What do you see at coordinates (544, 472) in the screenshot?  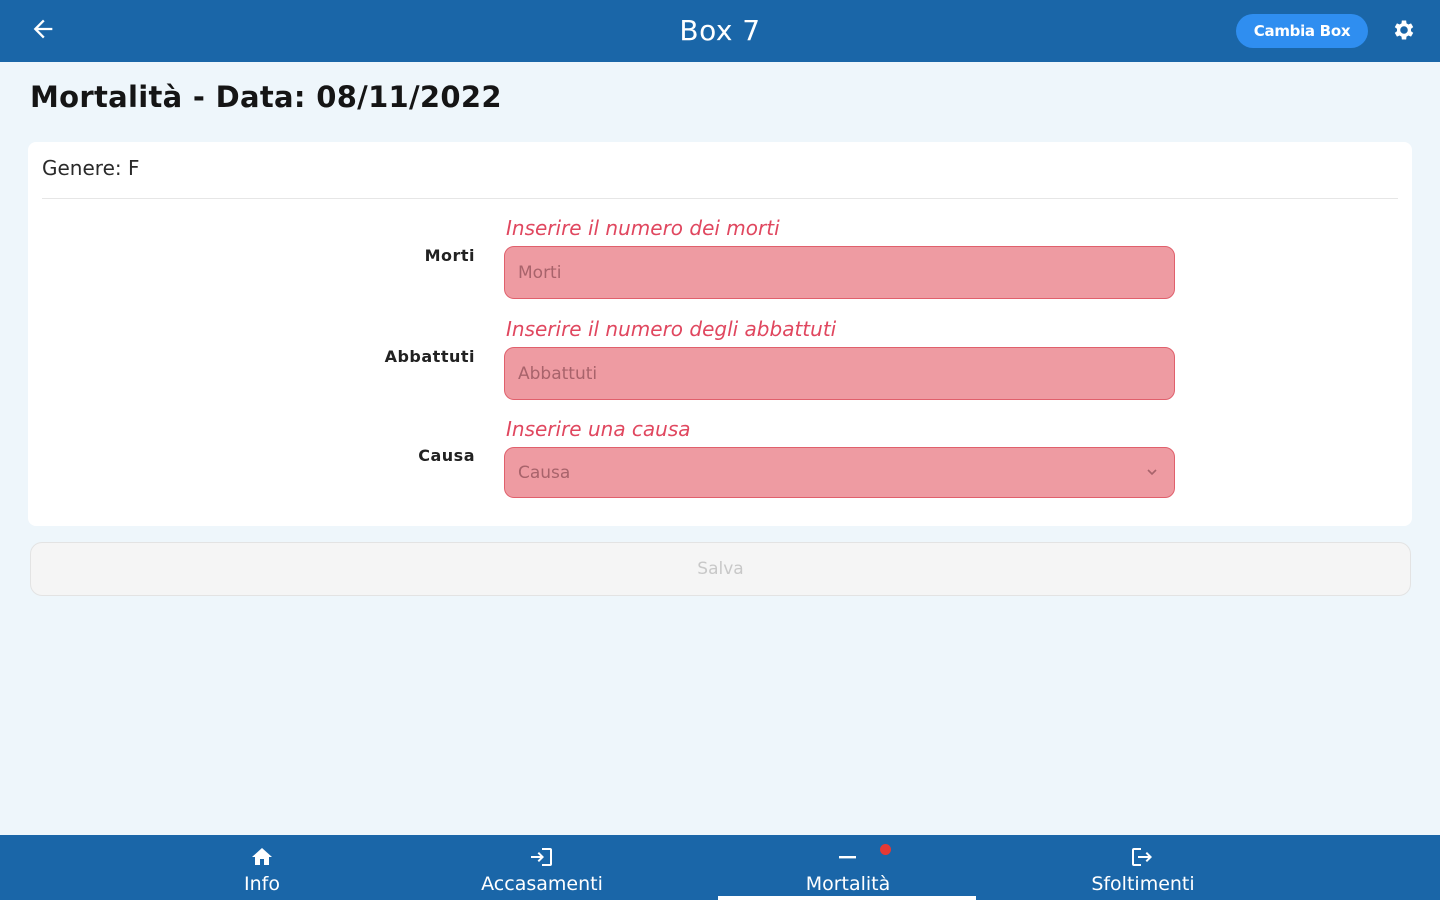 I see `causa-select-value: Causa` at bounding box center [544, 472].